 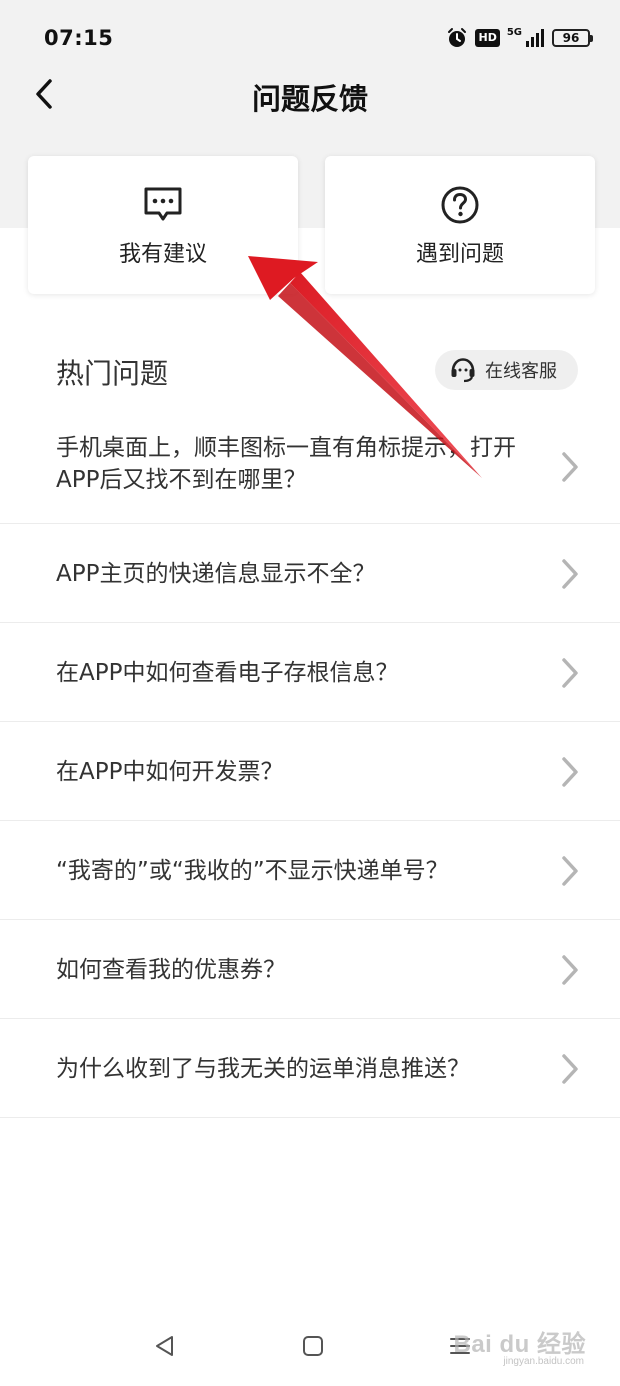 I want to click on hot-questions-title: 热门问题, so click(x=112, y=373).